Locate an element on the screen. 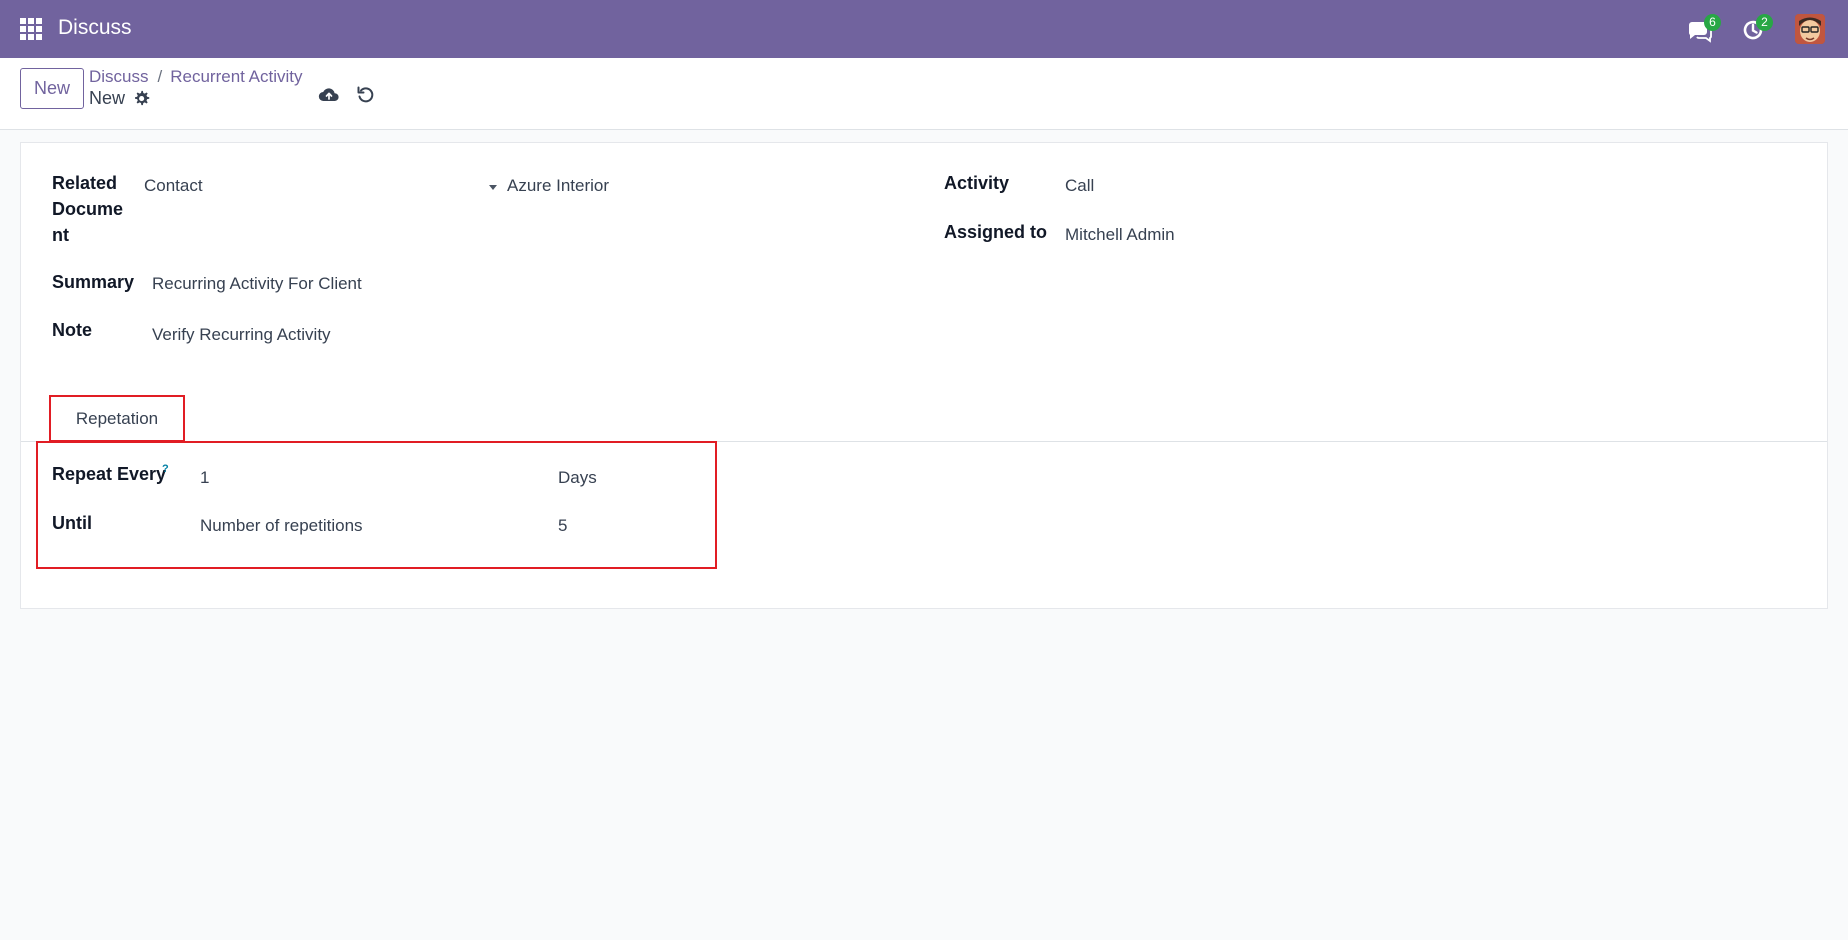  related-model-select: Contact is located at coordinates (173, 186).